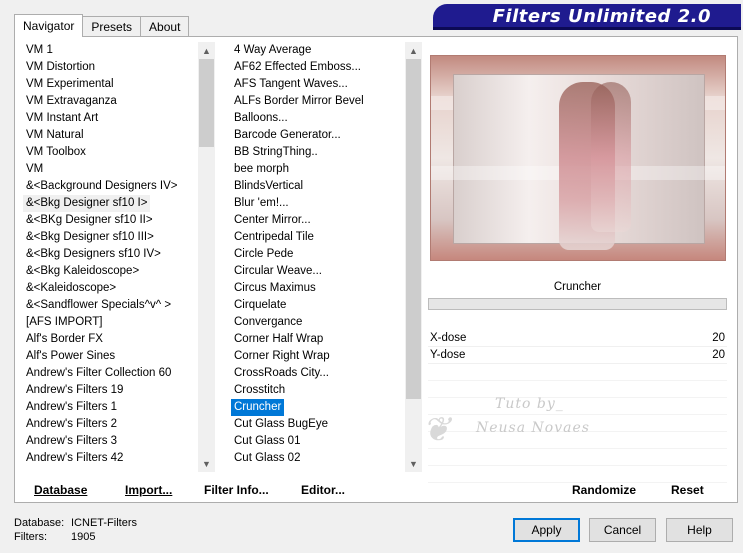 Image resolution: width=743 pixels, height=553 pixels. What do you see at coordinates (317, 254) in the screenshot?
I see `list-item: Circle Pede` at bounding box center [317, 254].